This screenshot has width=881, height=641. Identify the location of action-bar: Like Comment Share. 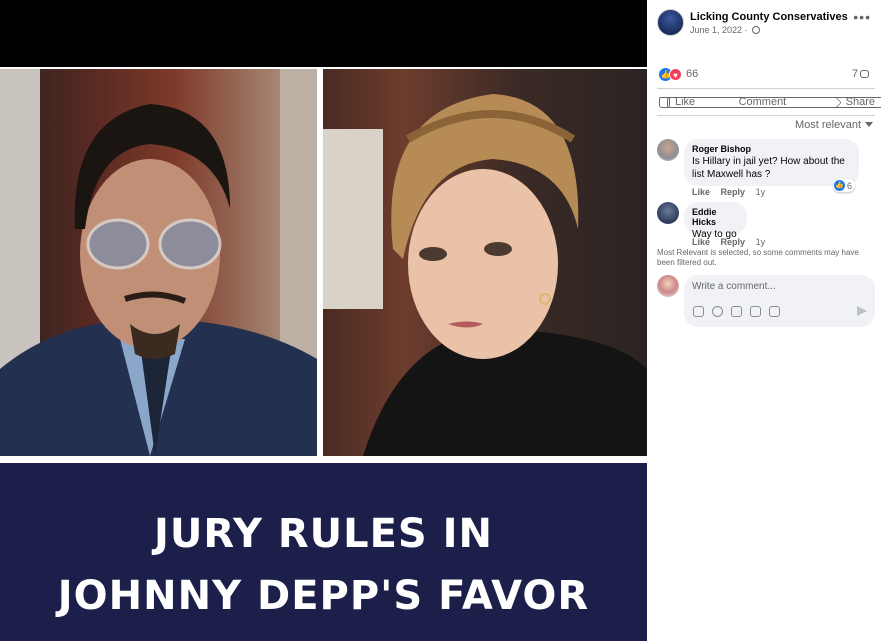
(769, 102).